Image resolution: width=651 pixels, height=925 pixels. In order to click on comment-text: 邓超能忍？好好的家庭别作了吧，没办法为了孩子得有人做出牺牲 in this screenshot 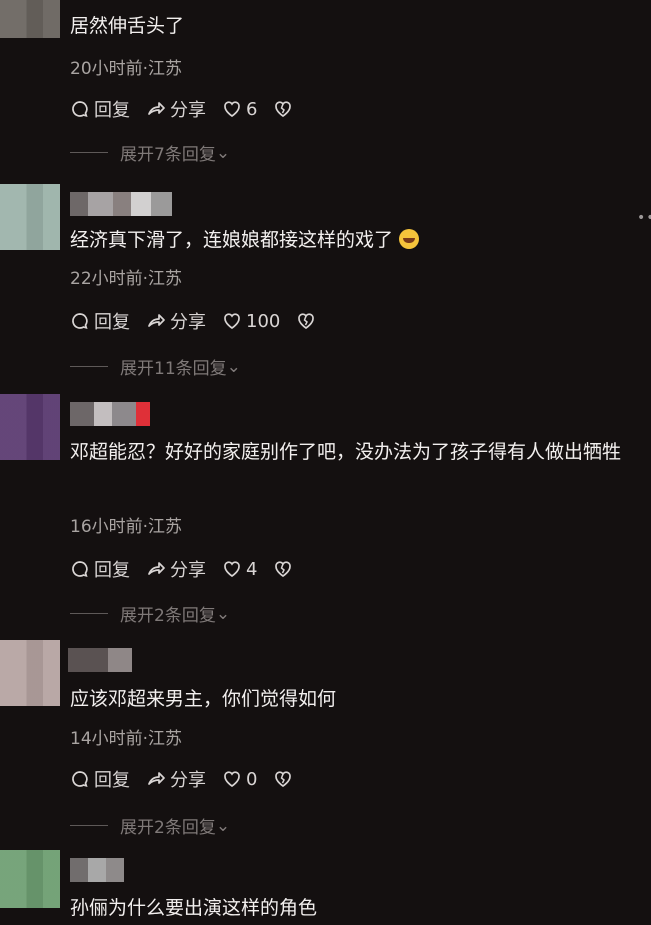, I will do `click(346, 452)`.